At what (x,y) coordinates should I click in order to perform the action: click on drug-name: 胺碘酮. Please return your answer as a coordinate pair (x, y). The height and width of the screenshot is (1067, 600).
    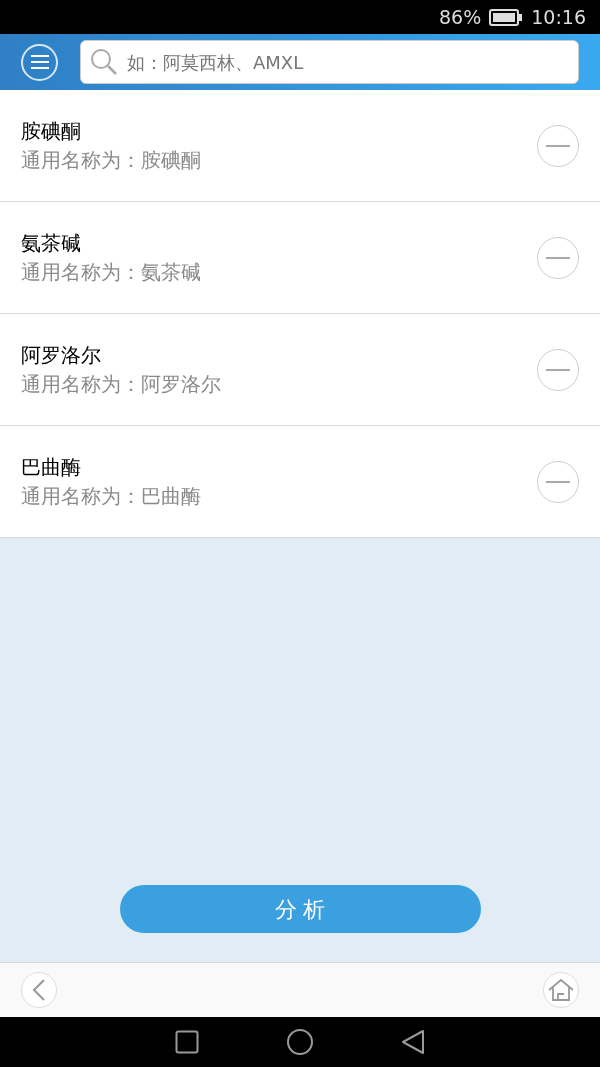
    Looking at the image, I should click on (51, 131).